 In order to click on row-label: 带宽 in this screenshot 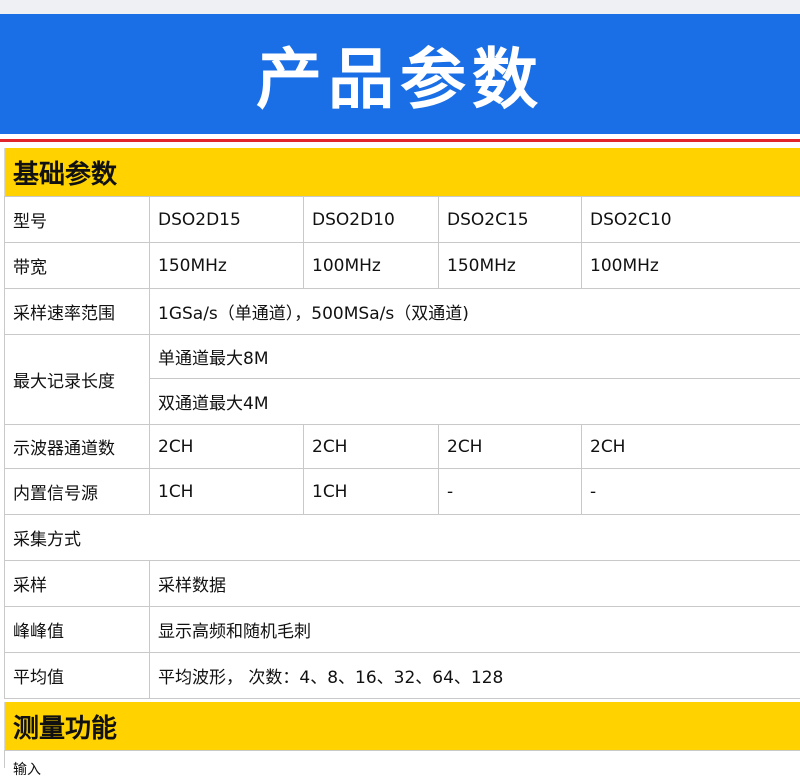, I will do `click(77, 266)`.